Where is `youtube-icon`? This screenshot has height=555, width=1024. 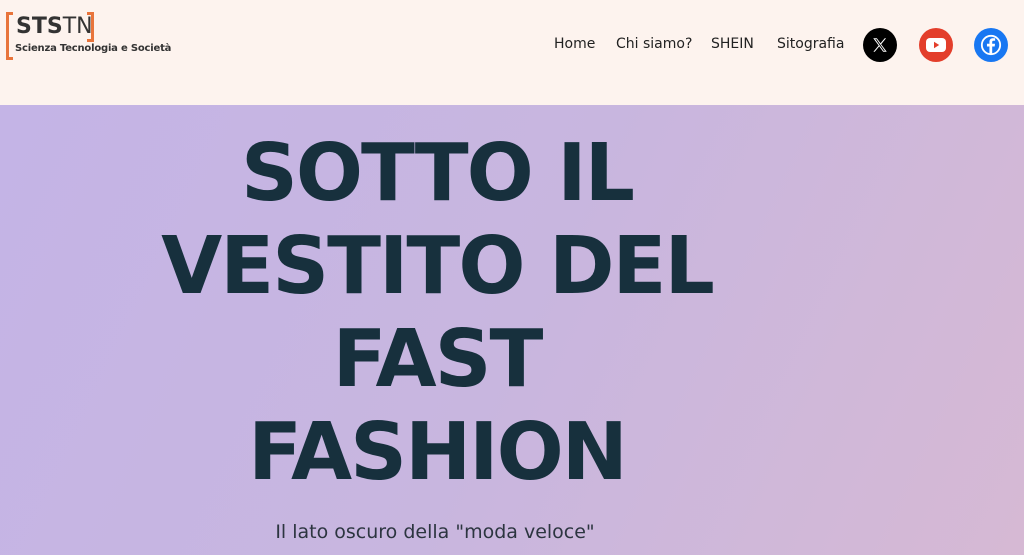 youtube-icon is located at coordinates (936, 45).